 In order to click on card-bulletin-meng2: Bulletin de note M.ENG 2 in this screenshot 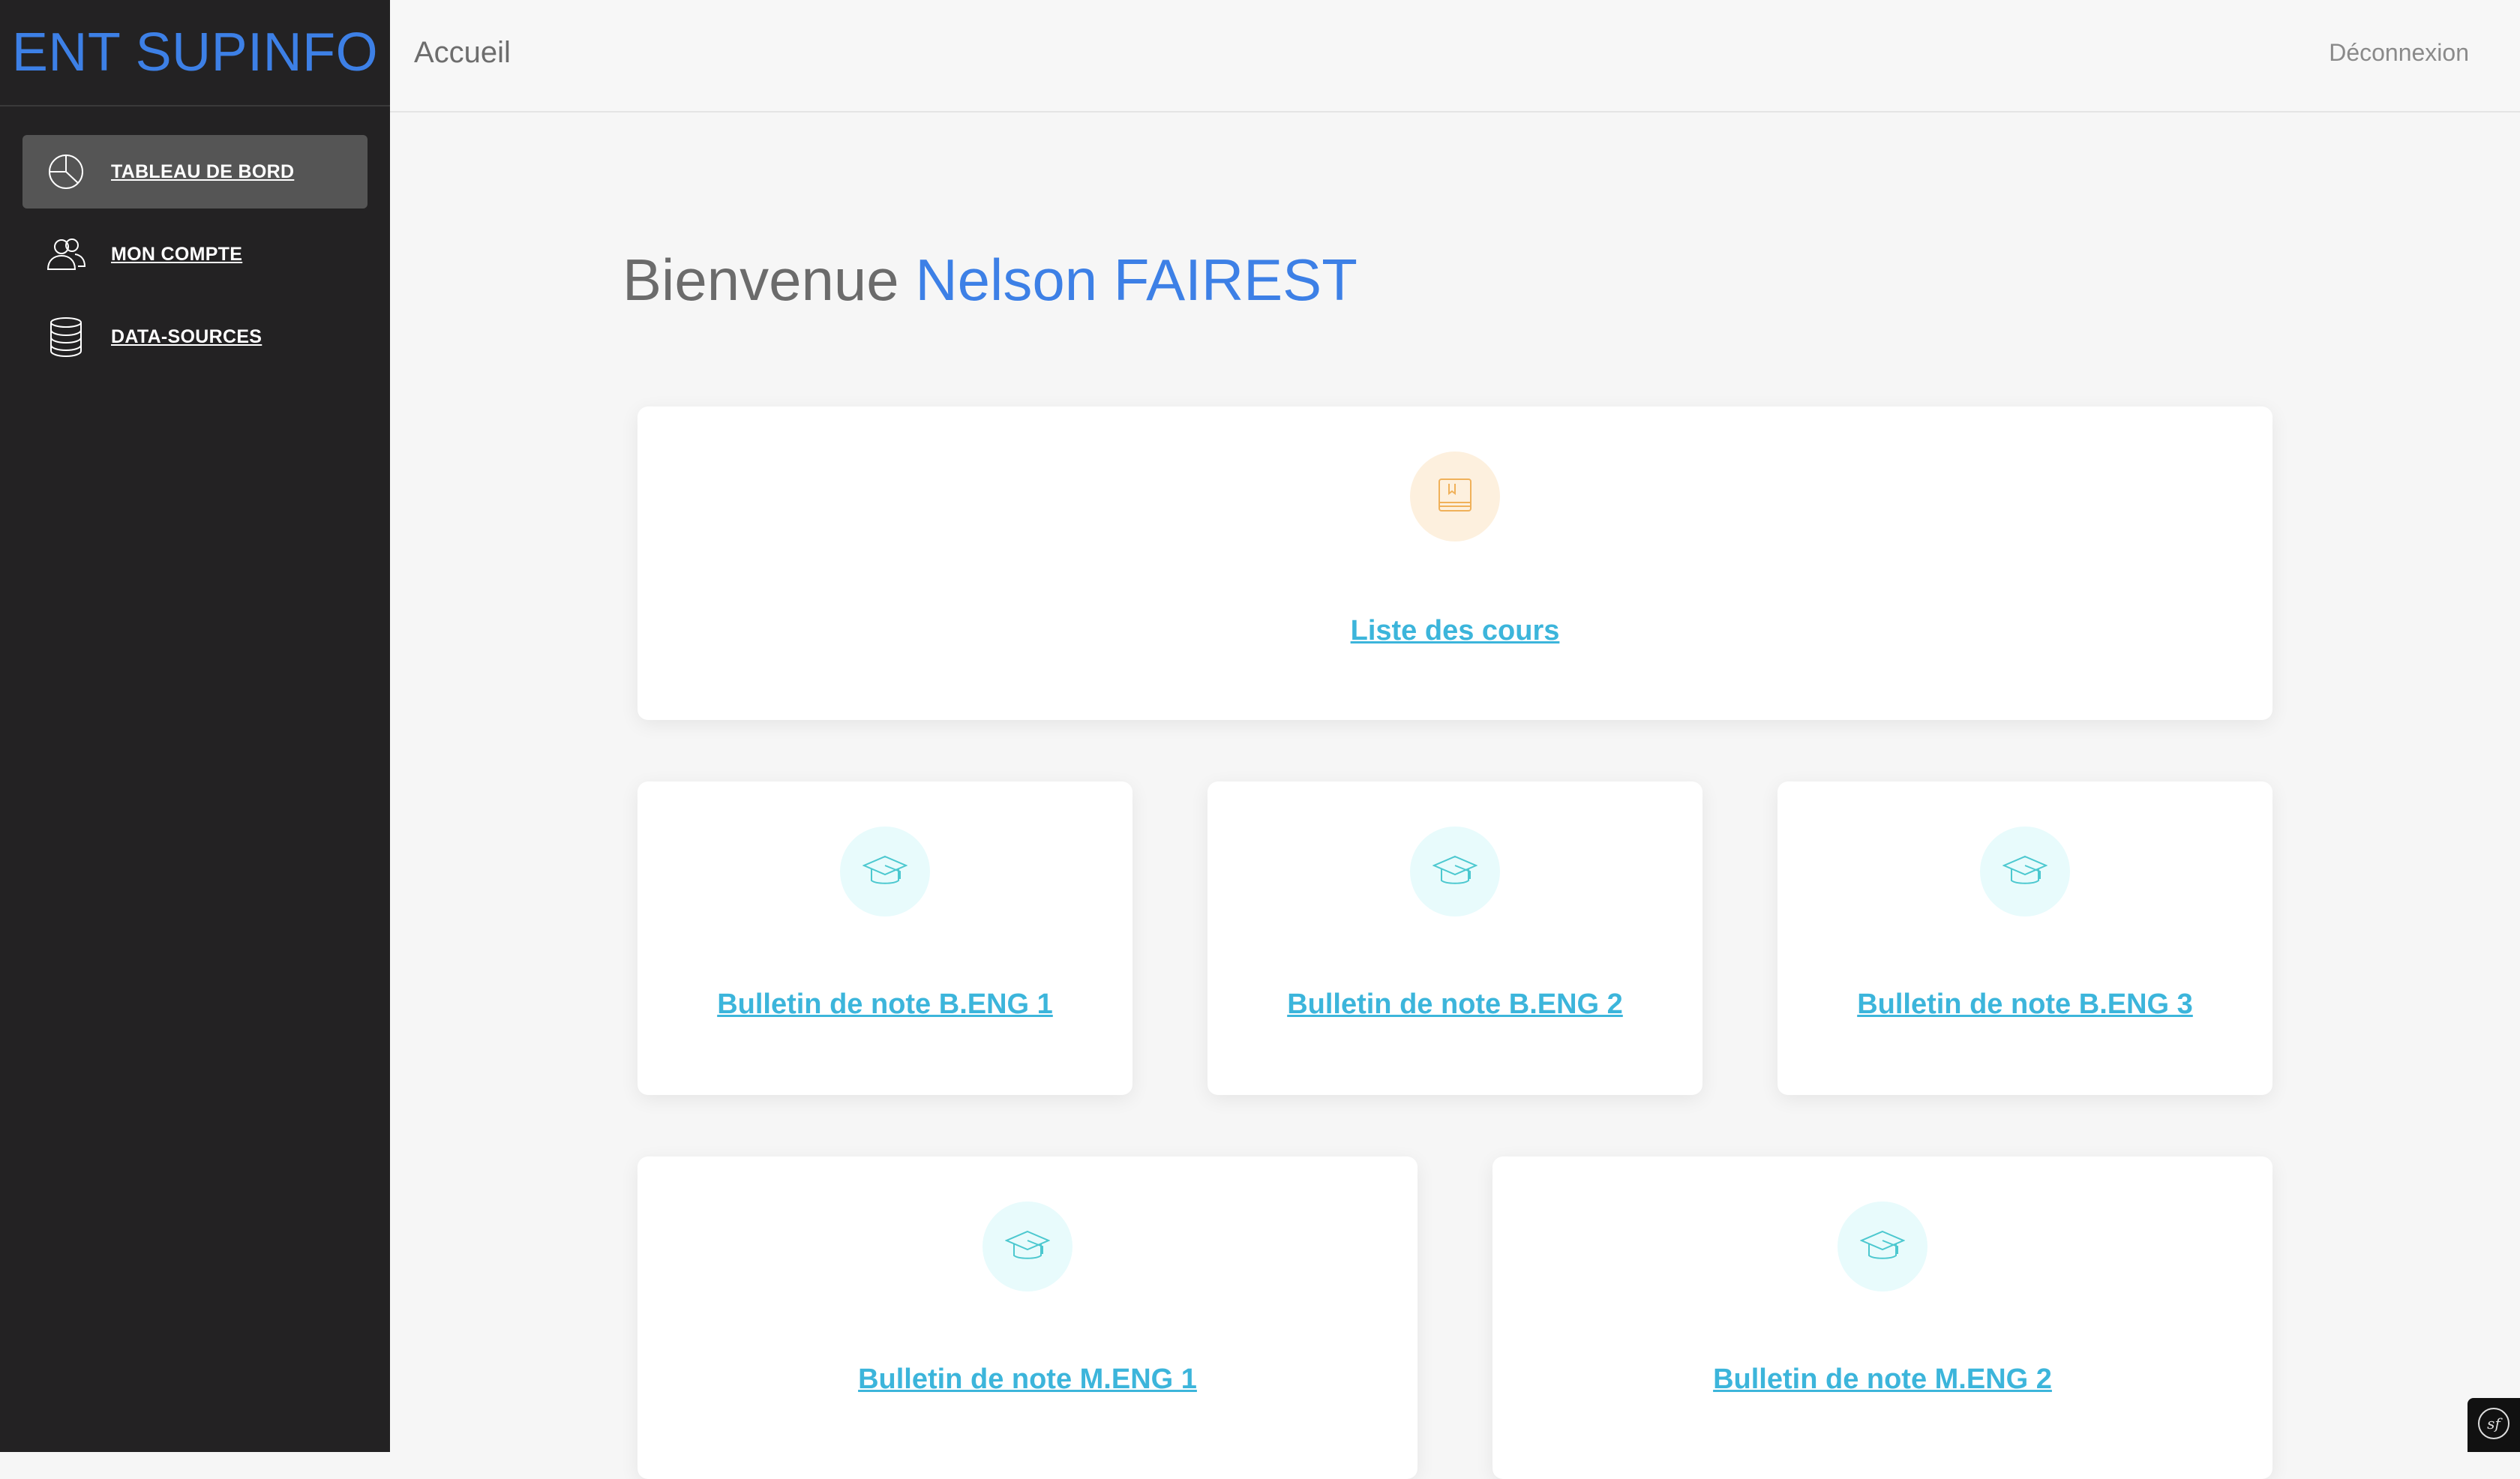, I will do `click(1882, 1317)`.